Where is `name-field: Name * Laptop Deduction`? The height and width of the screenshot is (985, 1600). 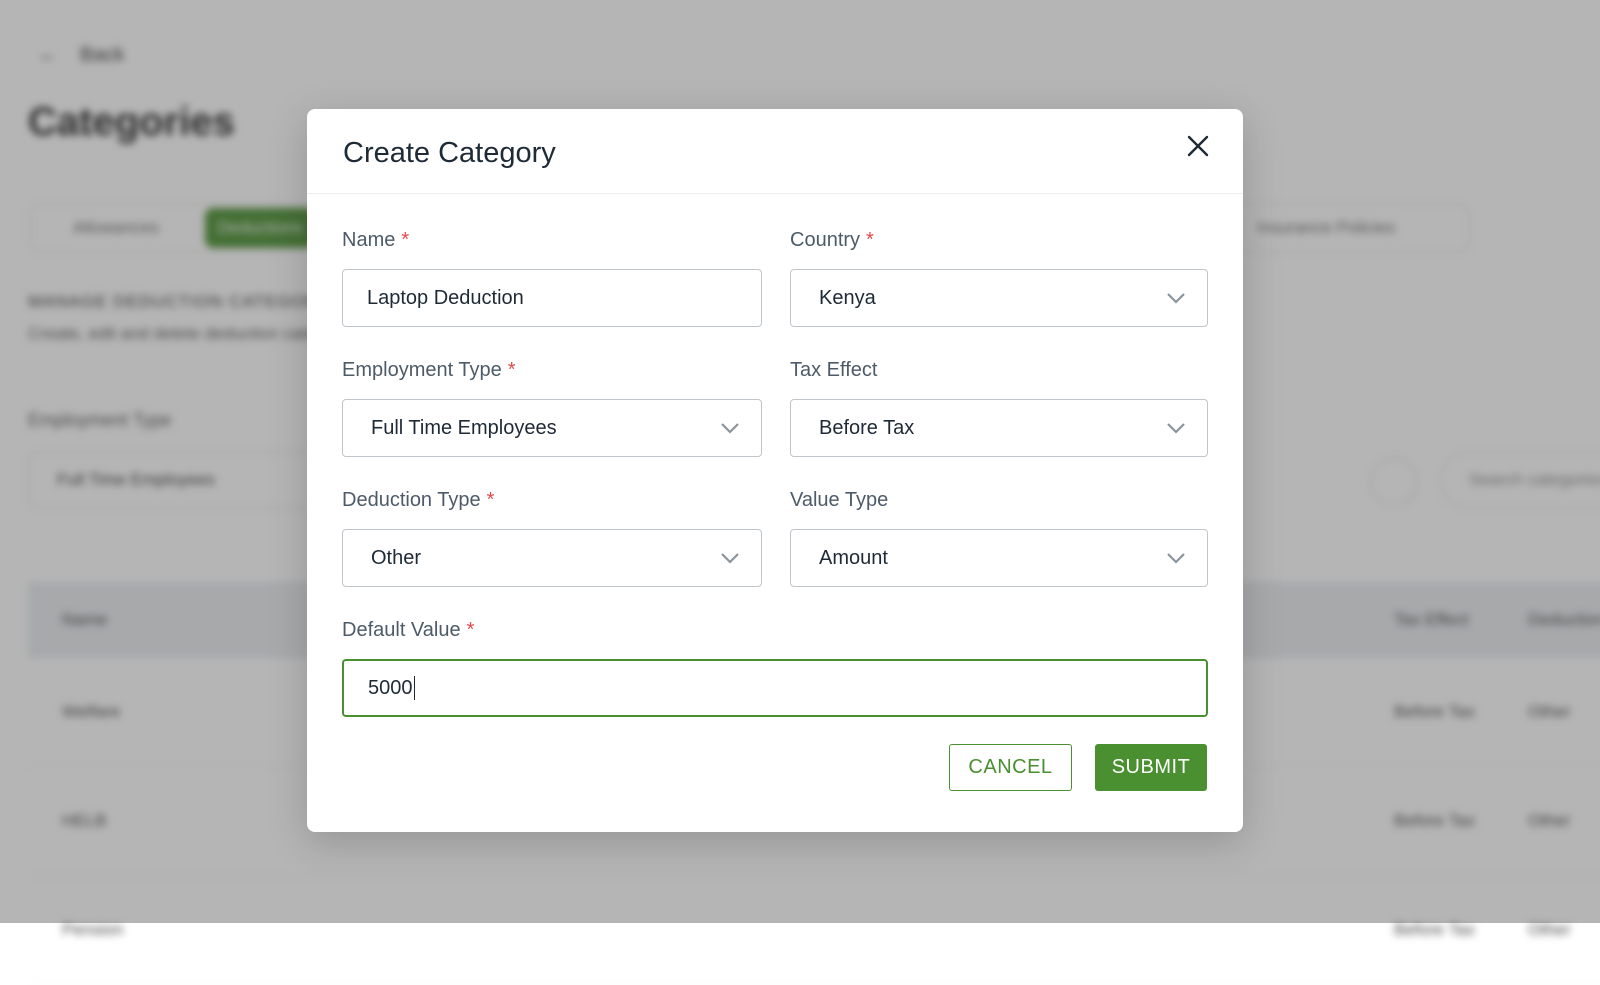
name-field: Name * Laptop Deduction is located at coordinates (552, 277).